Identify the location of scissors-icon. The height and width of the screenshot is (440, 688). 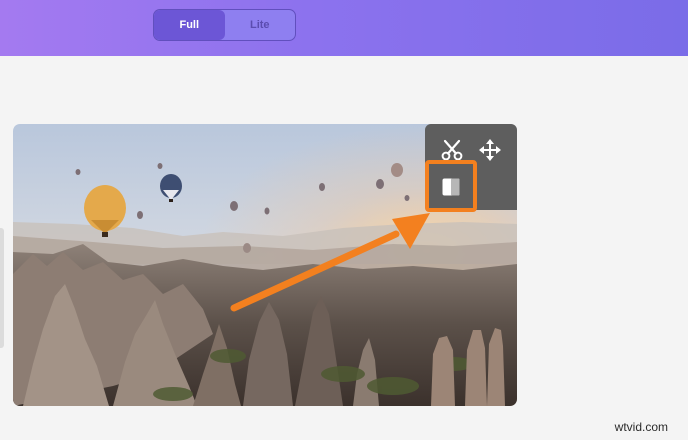
(452, 150).